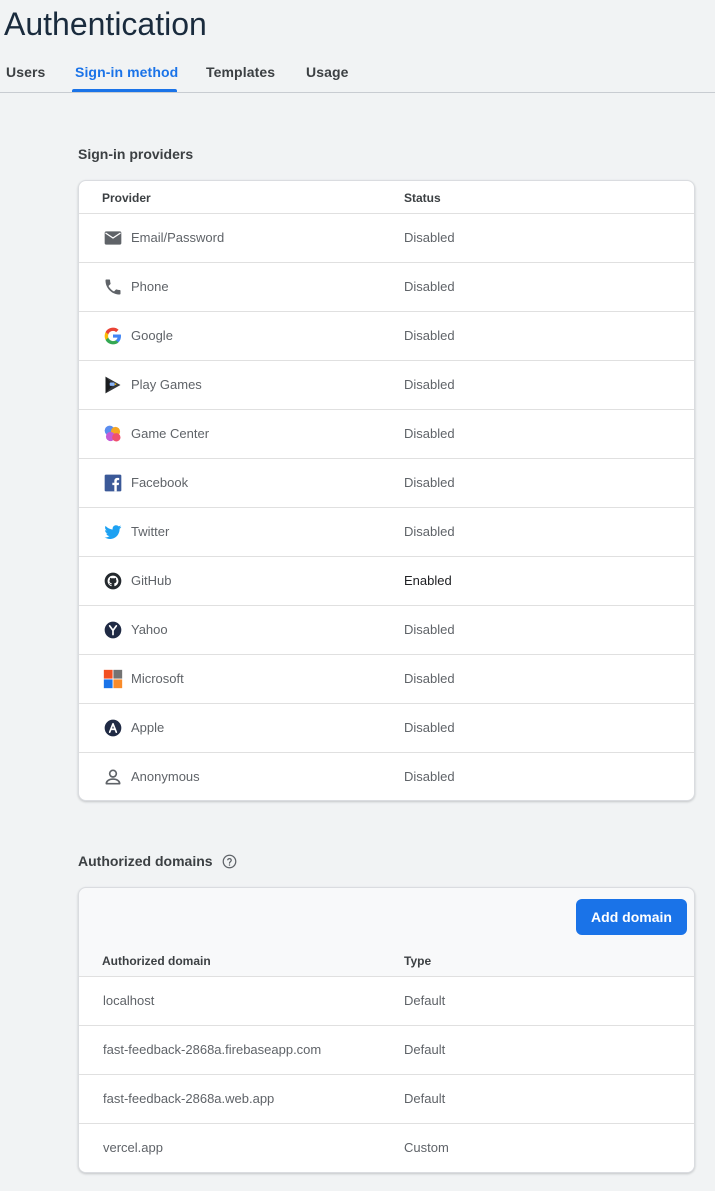 This screenshot has width=715, height=1191. Describe the element at coordinates (113, 679) in the screenshot. I see `microsoft-icon` at that location.